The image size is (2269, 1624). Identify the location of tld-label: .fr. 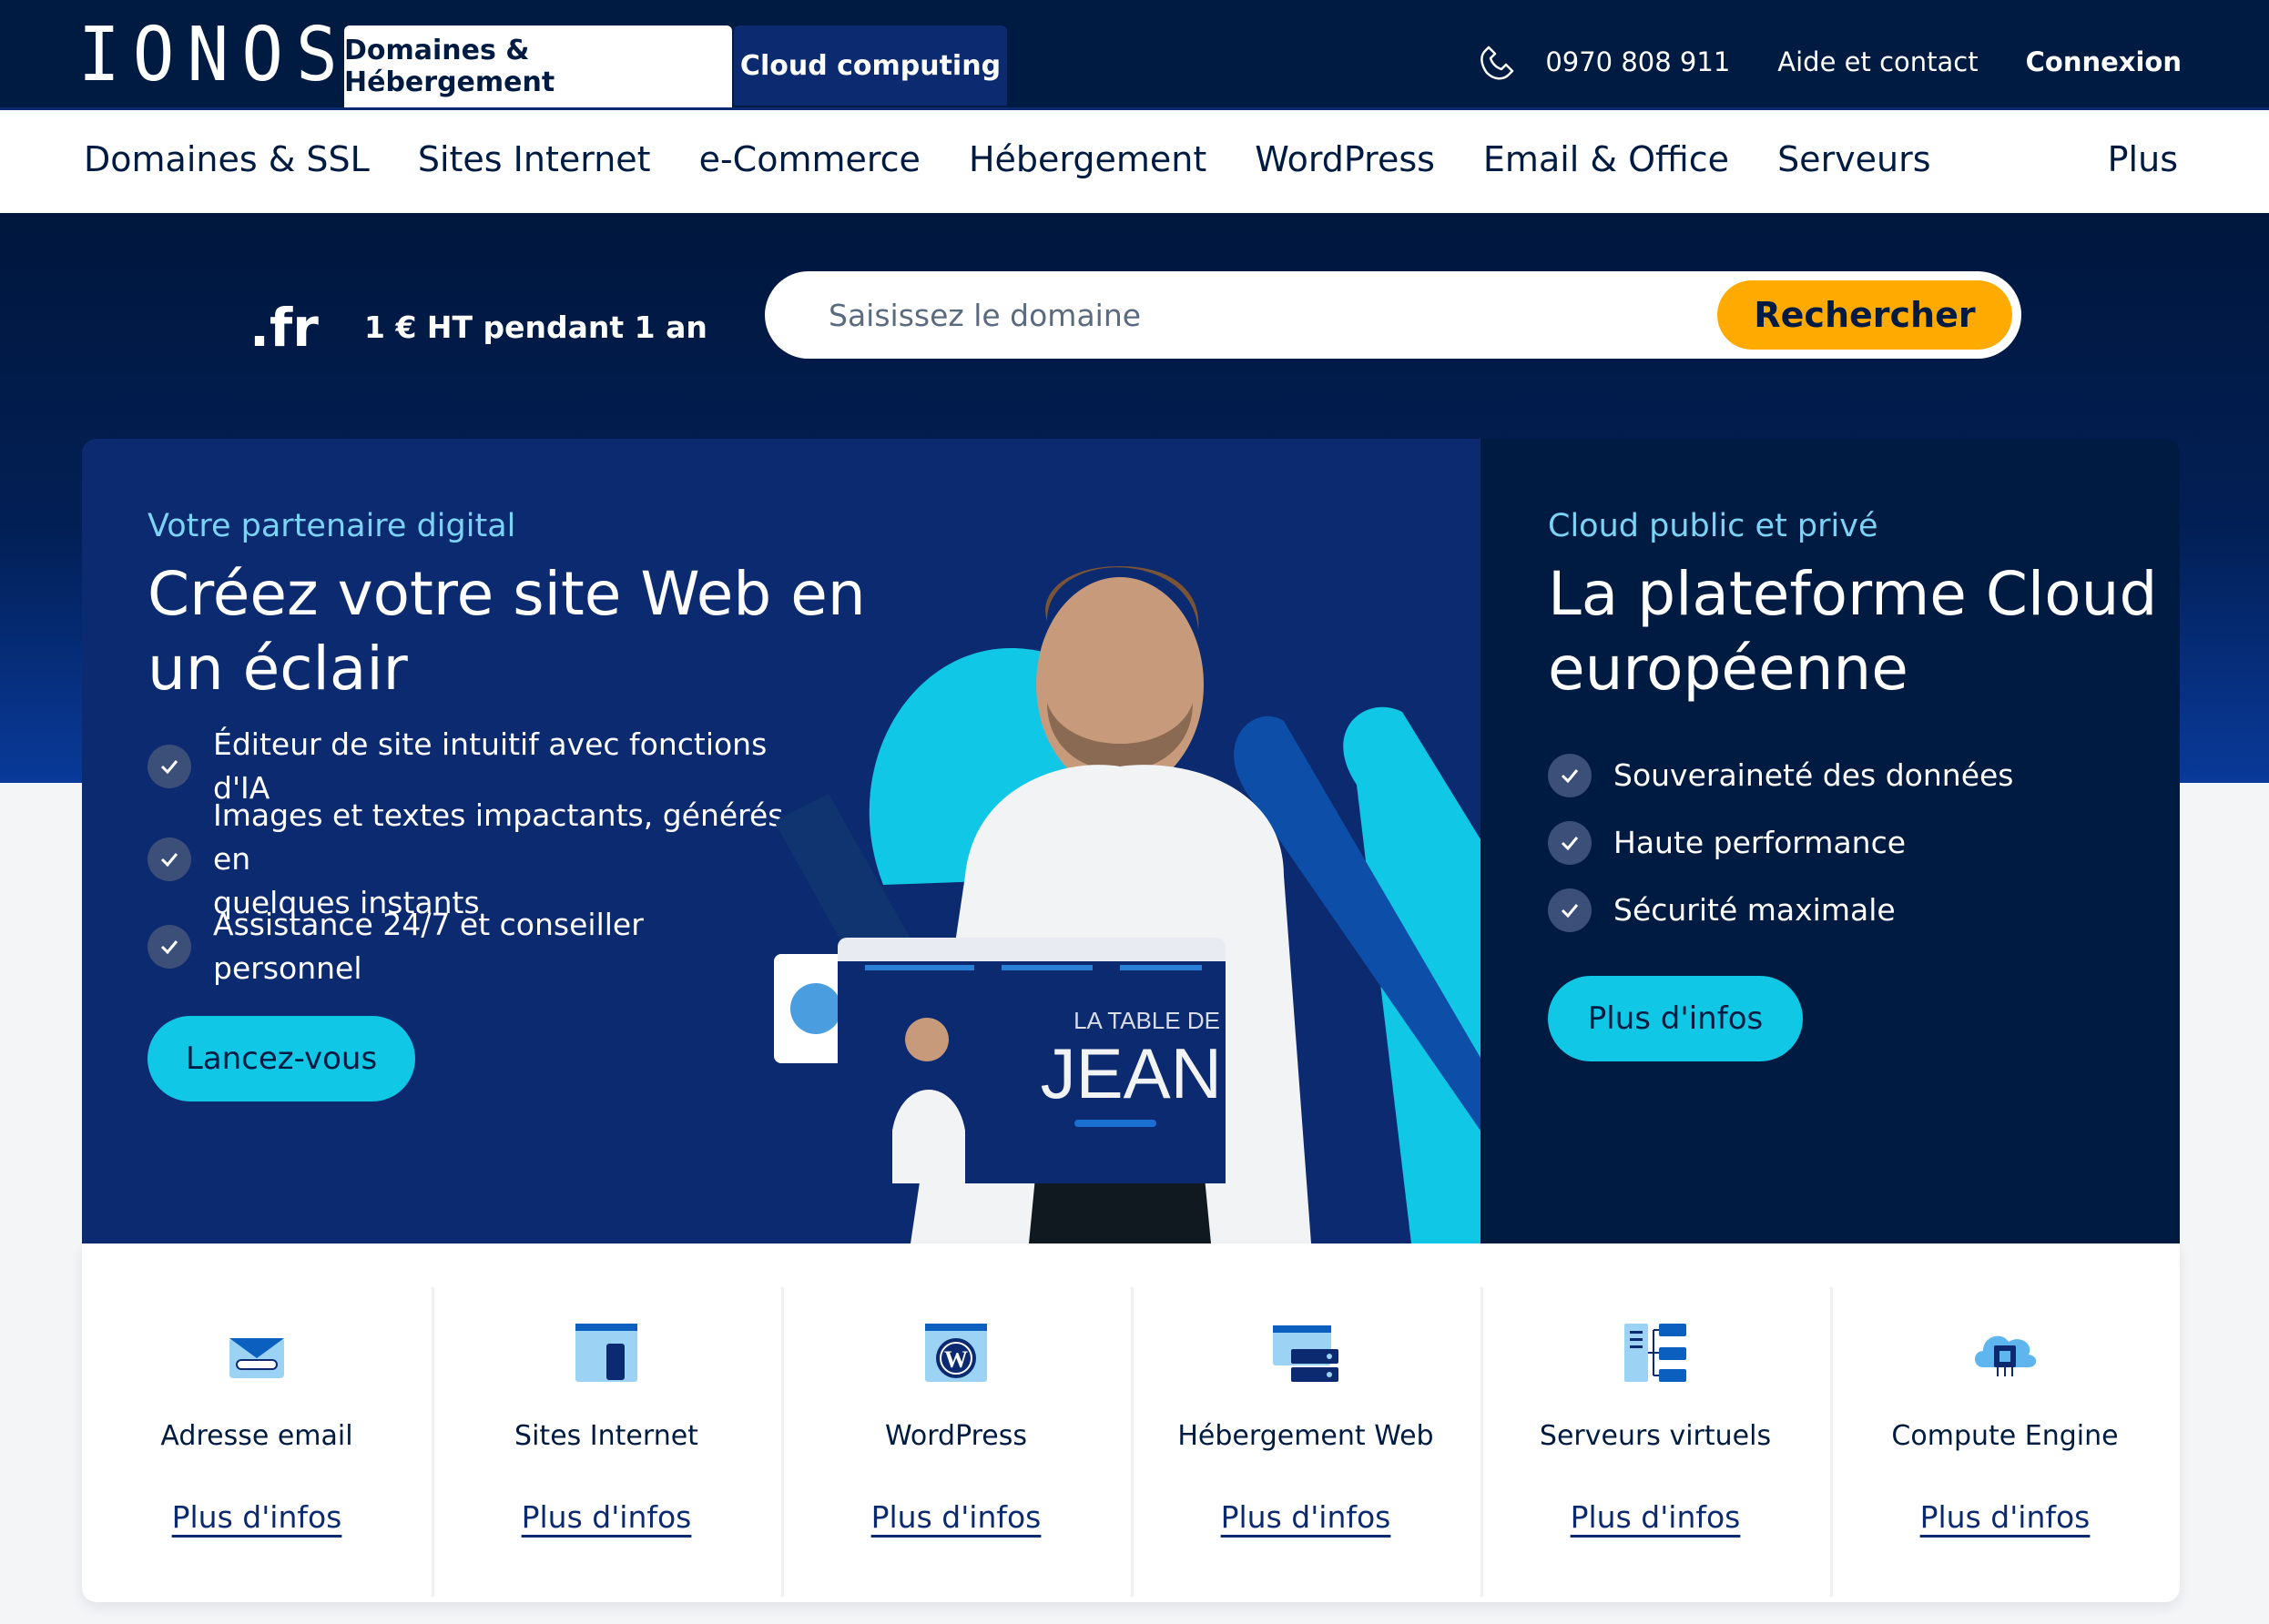
(284, 328).